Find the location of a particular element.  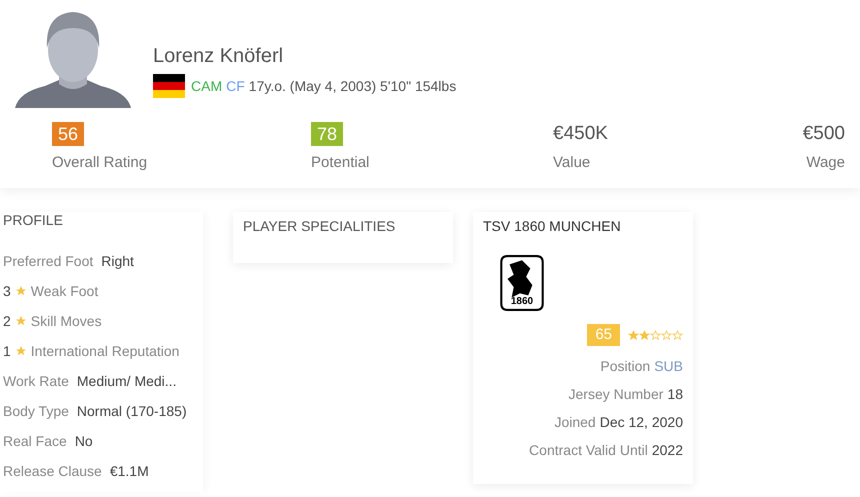

field-value: 2022 is located at coordinates (667, 450).